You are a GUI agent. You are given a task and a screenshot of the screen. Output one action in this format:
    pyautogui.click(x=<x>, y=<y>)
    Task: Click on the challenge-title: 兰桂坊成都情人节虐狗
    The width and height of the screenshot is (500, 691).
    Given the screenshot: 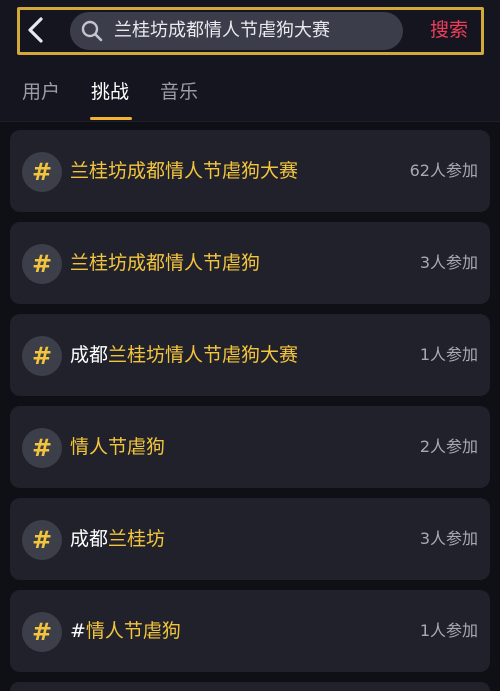 What is the action you would take?
    pyautogui.click(x=165, y=263)
    